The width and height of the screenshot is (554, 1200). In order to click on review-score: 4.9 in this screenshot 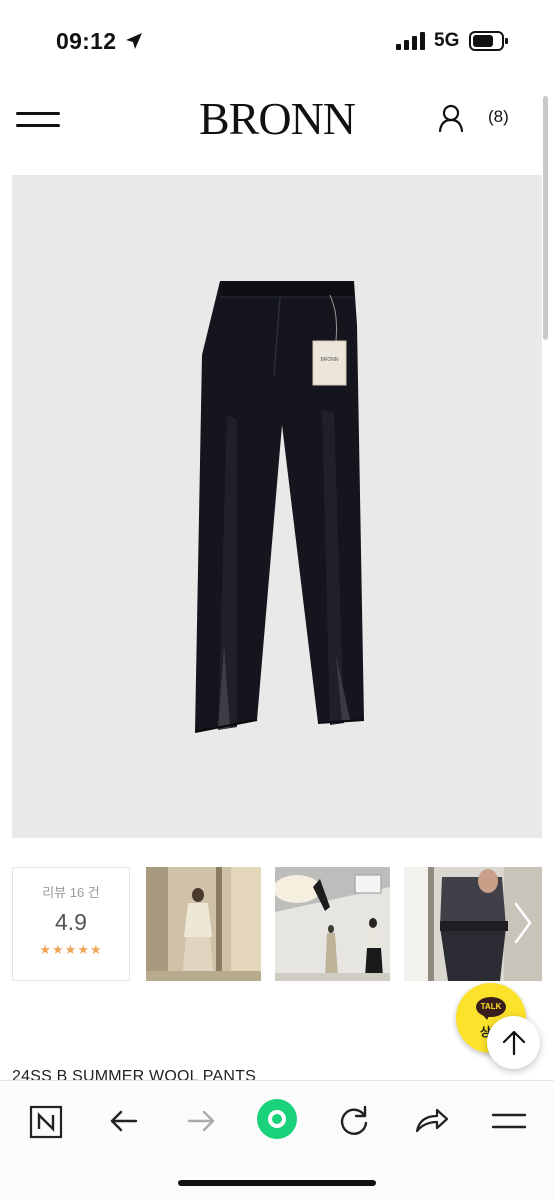, I will do `click(71, 922)`.